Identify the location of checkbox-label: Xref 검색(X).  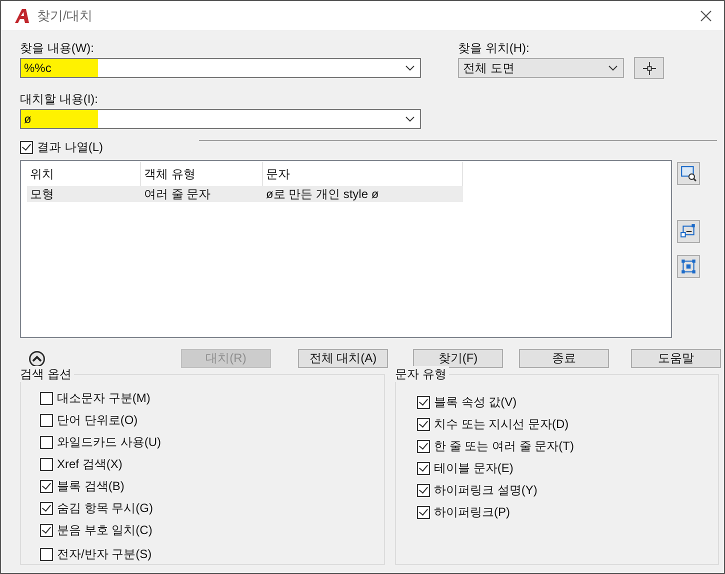
(89, 464).